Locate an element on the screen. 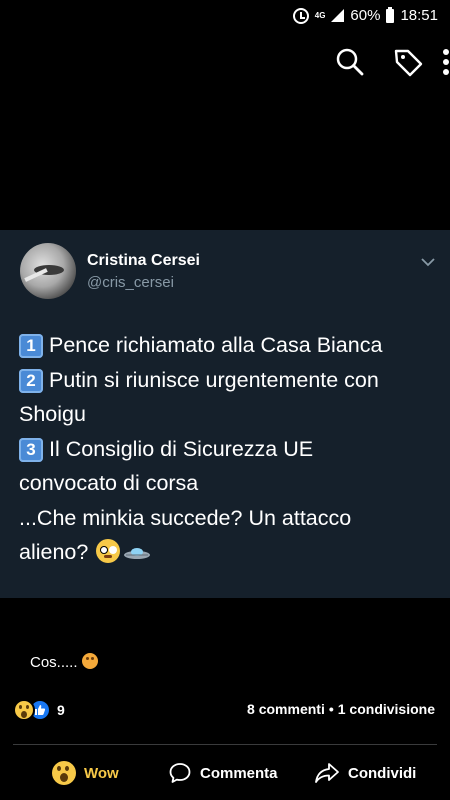 This screenshot has height=800, width=450. tweet-author-handle: @cris_cersei is located at coordinates (130, 282).